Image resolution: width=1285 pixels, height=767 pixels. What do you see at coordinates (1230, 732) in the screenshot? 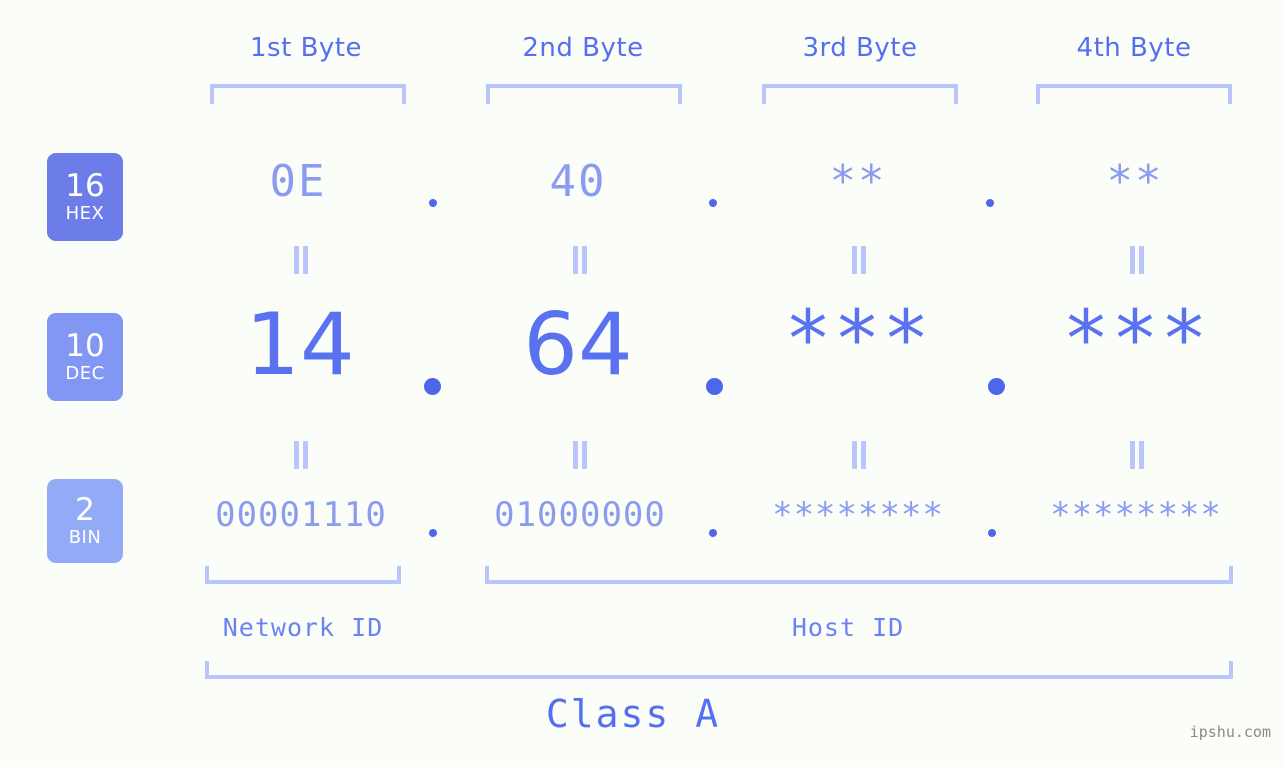
I see `site-watermark: ipshu.com` at bounding box center [1230, 732].